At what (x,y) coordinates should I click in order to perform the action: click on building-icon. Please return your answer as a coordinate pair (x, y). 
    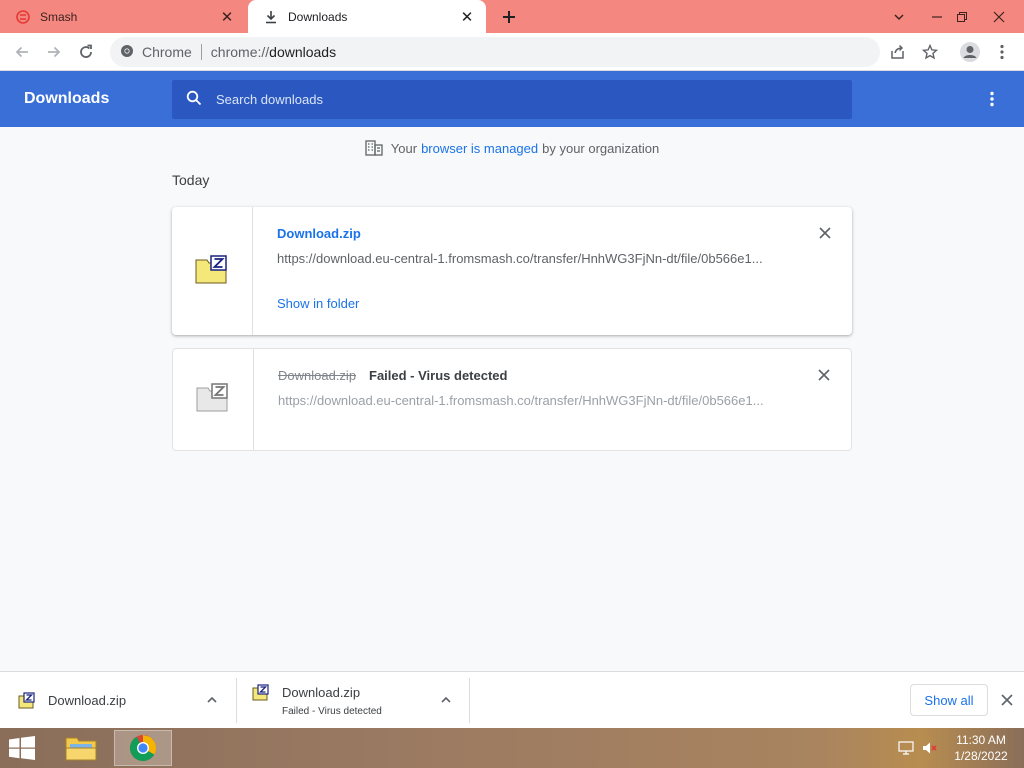
    Looking at the image, I should click on (374, 148).